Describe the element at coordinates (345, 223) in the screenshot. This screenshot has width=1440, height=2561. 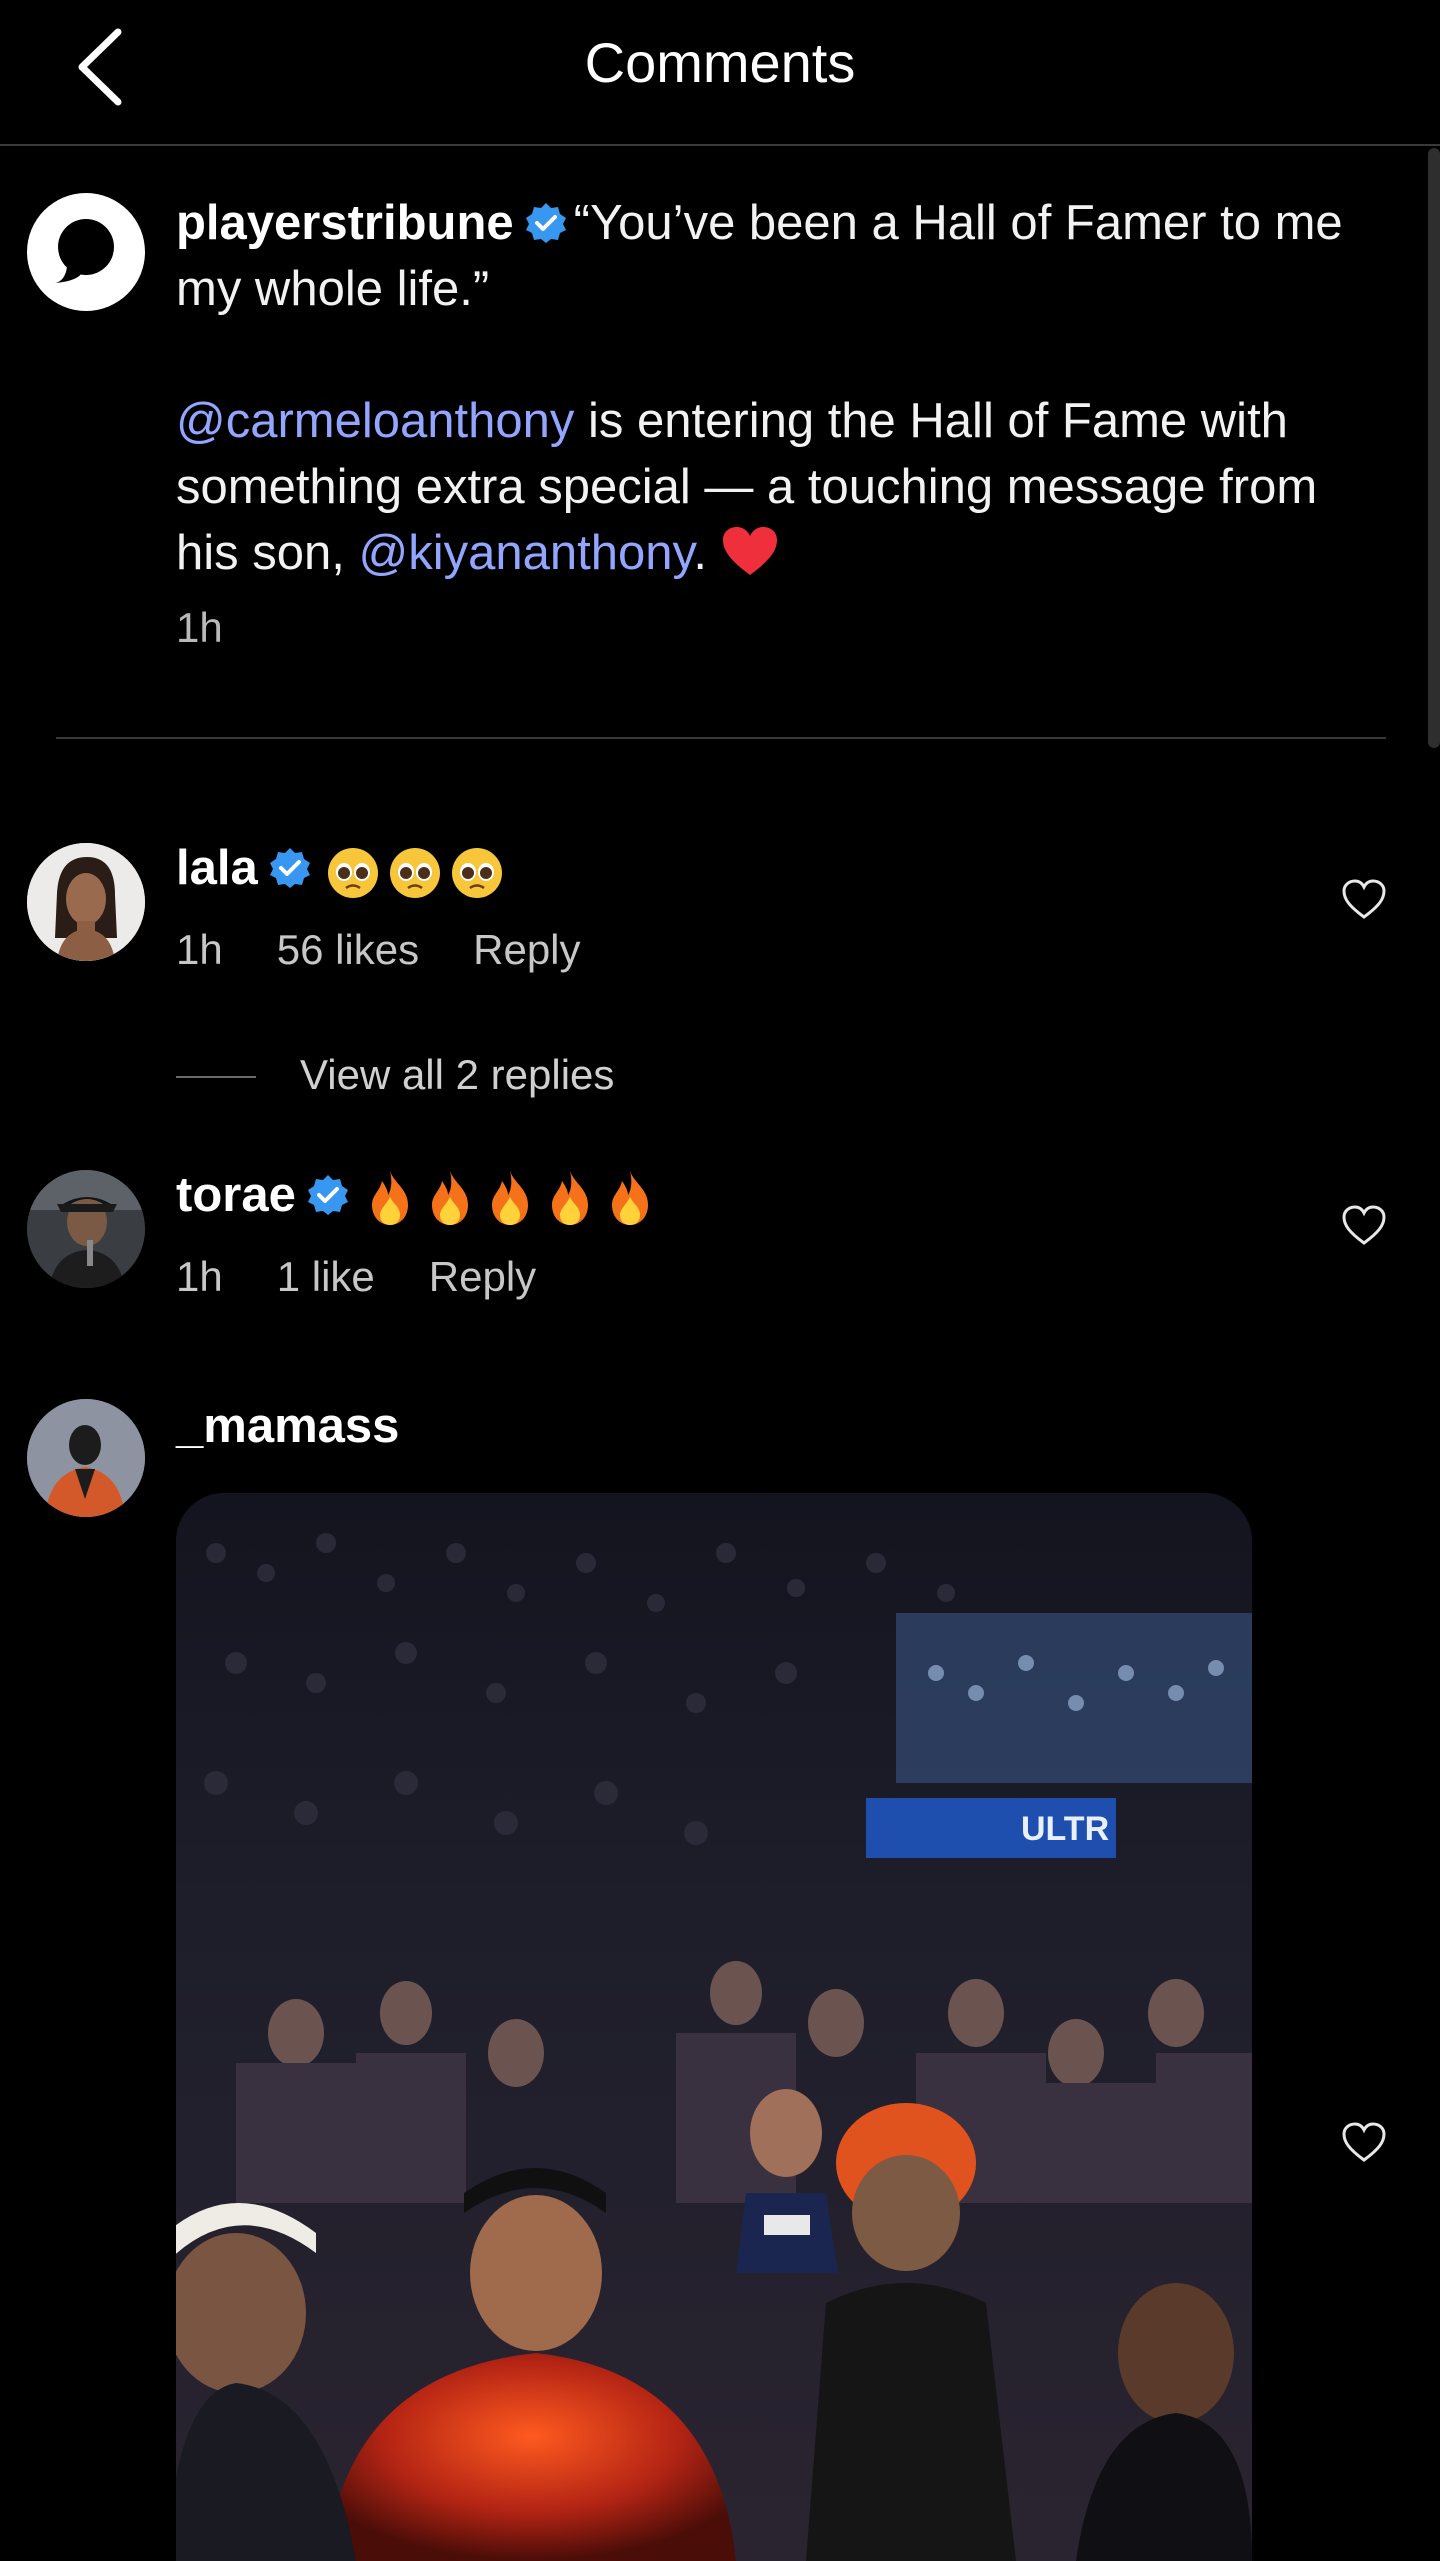
I see `post-username: playerstribune` at that location.